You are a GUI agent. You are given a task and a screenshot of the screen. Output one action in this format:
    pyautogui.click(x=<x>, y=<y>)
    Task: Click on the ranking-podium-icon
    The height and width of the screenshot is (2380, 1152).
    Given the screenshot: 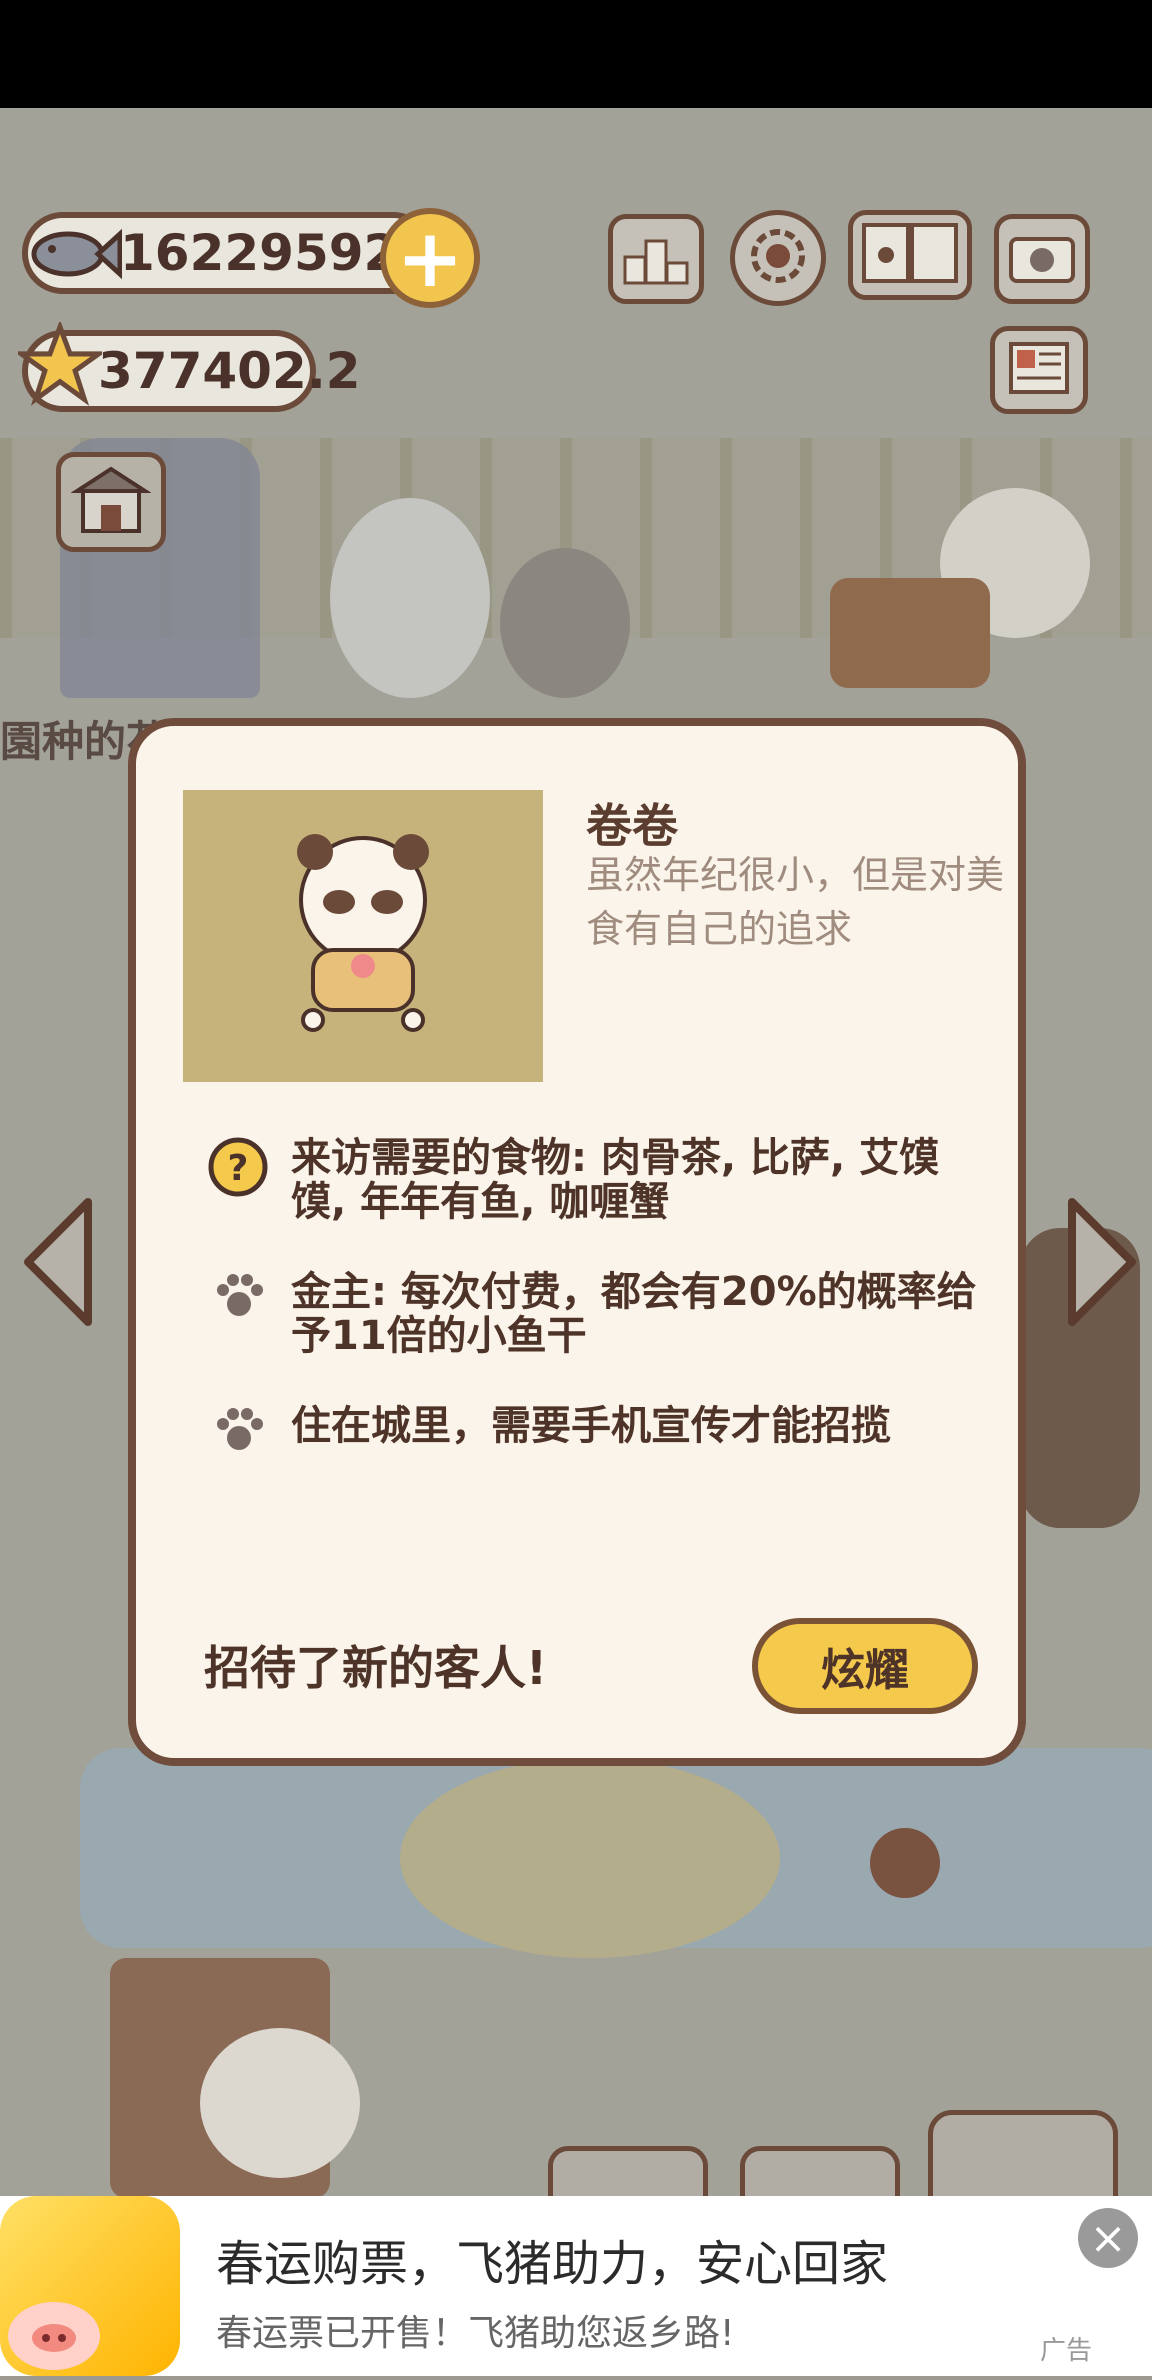 What is the action you would take?
    pyautogui.click(x=656, y=259)
    